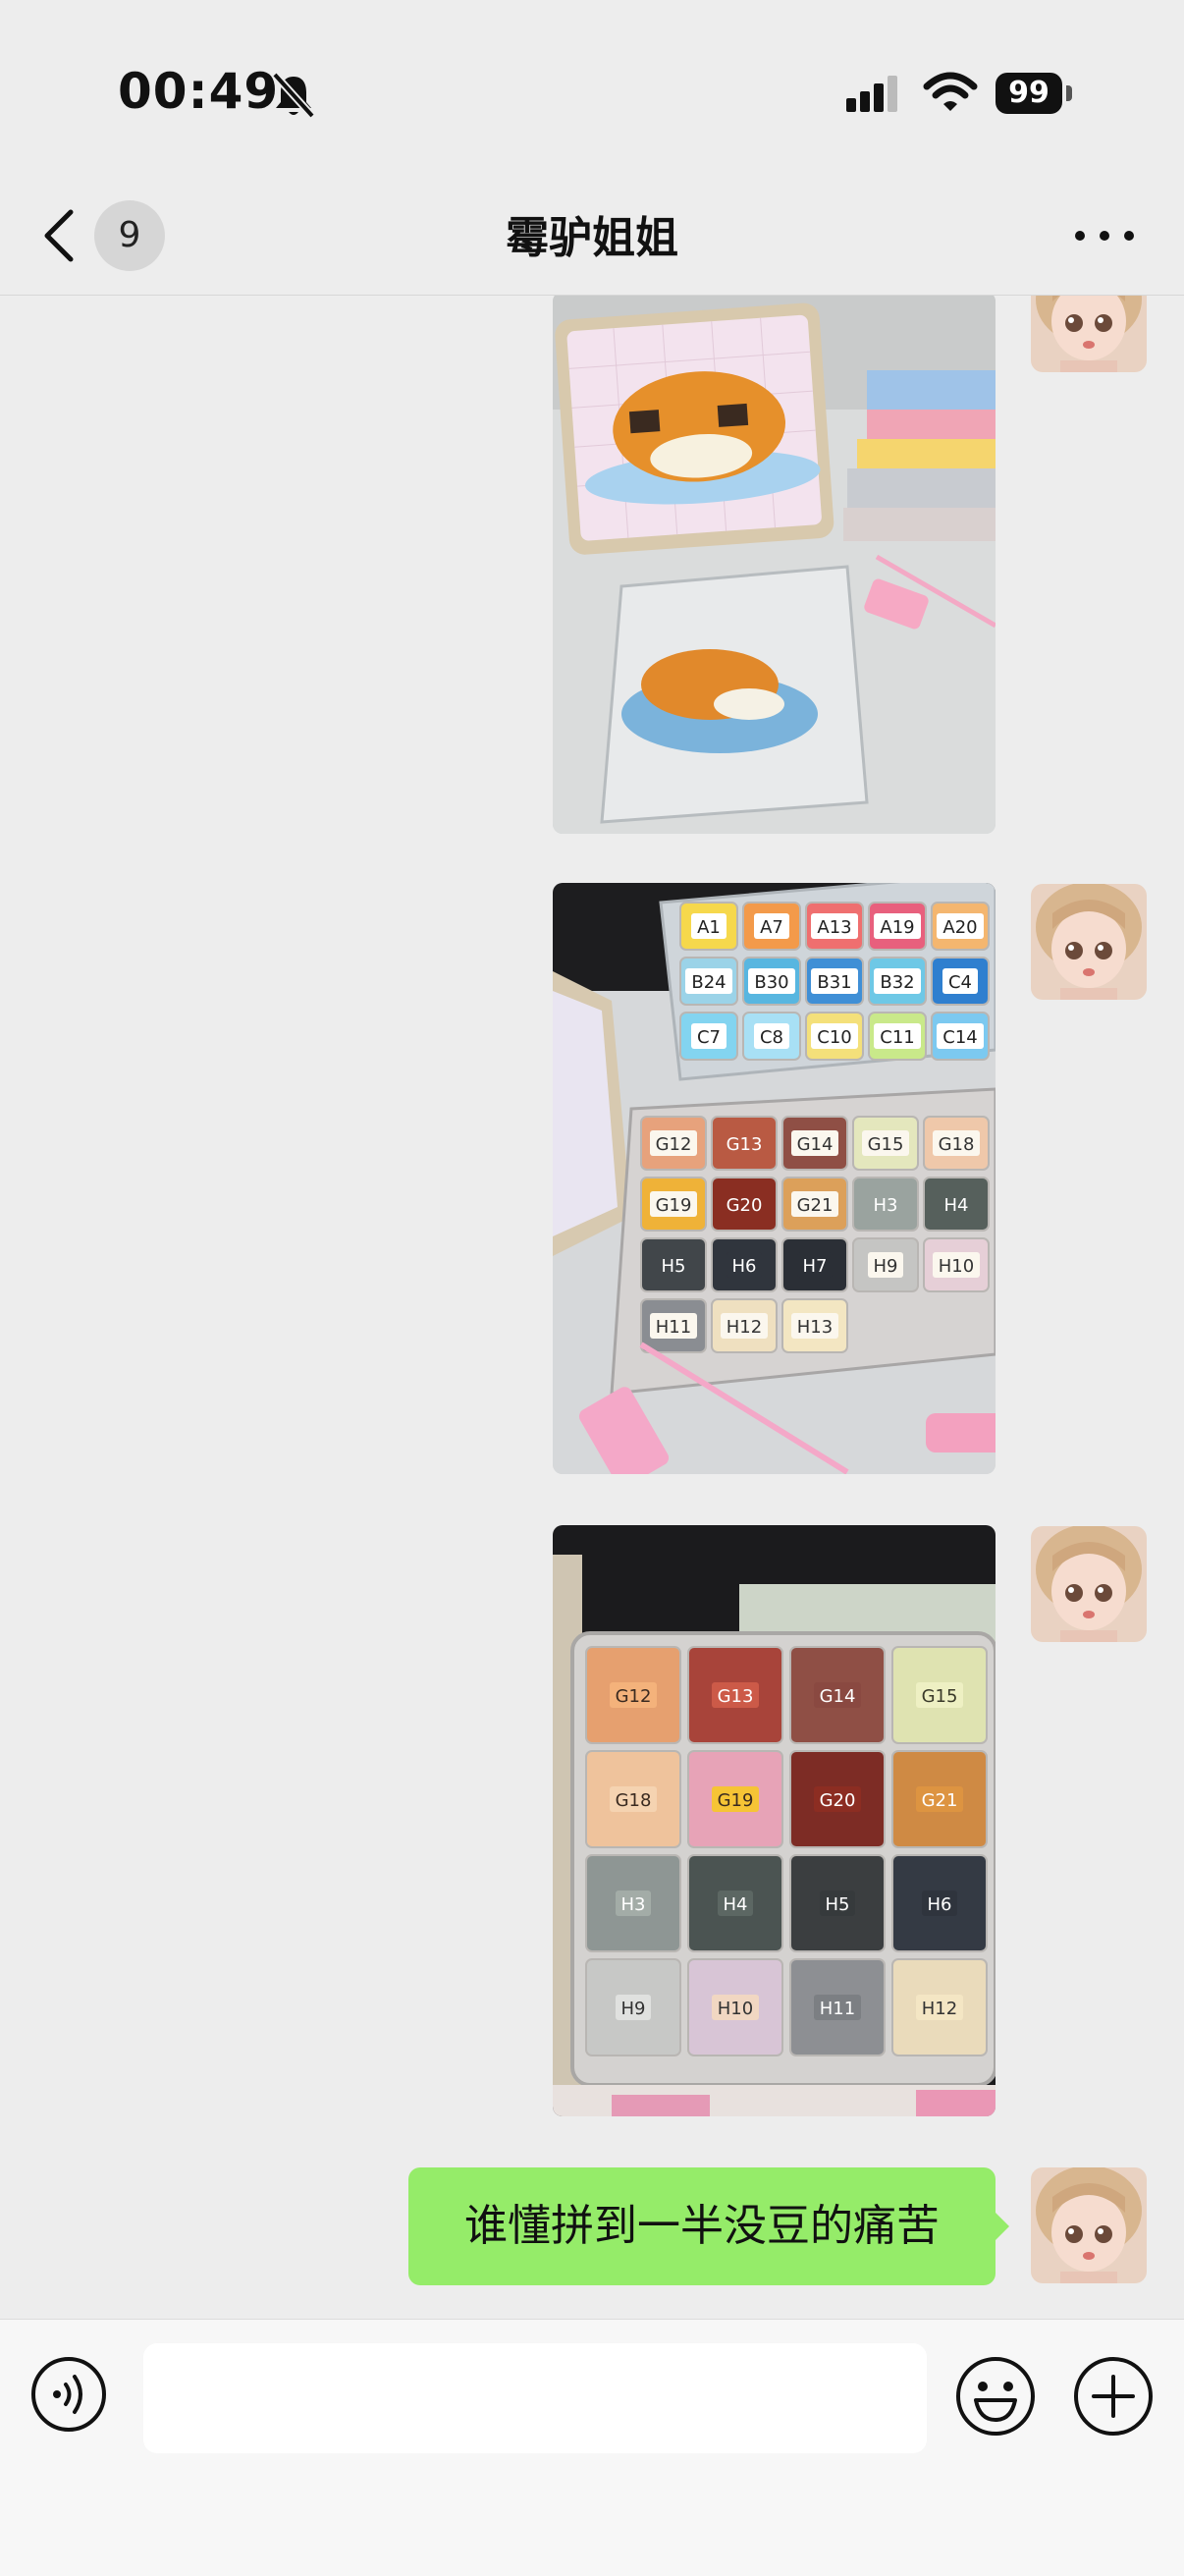 This screenshot has height=2576, width=1184. I want to click on bead-label: C10, so click(834, 1037).